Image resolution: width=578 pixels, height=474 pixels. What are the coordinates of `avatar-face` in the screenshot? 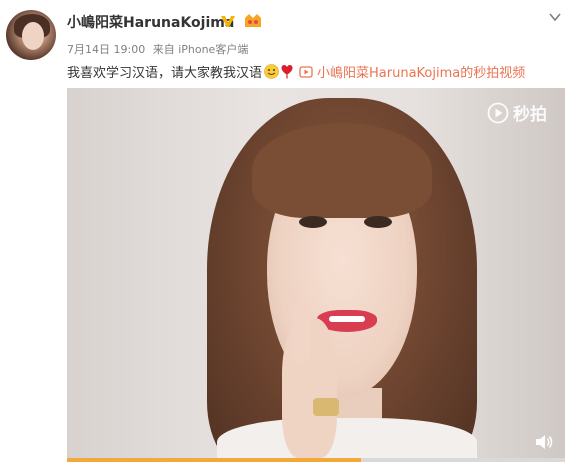 It's located at (33, 36).